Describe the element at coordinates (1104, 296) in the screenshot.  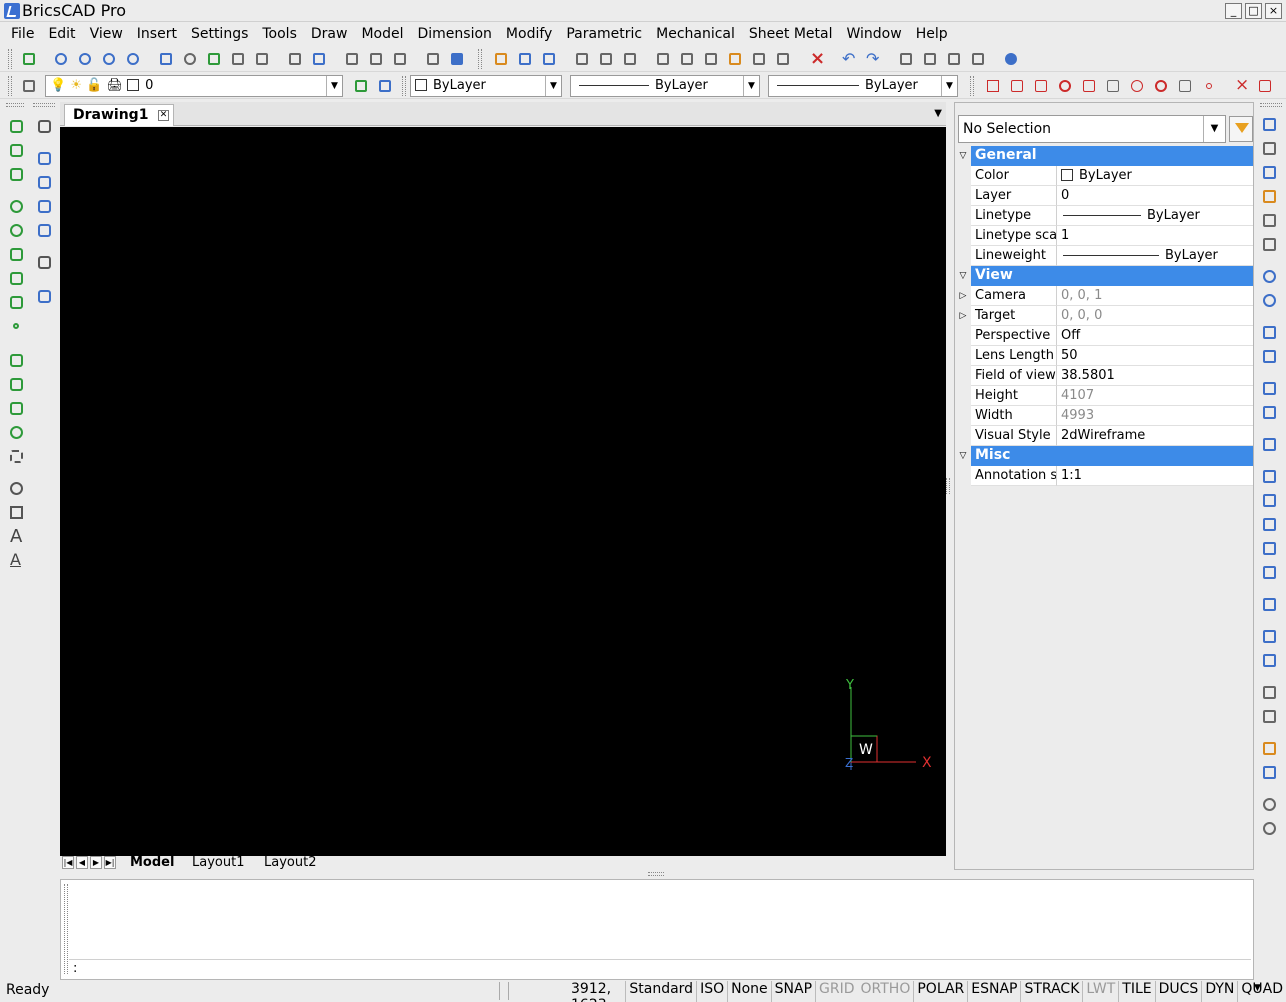
I see `property-row: ▷ Camera 0, 0, 1` at that location.